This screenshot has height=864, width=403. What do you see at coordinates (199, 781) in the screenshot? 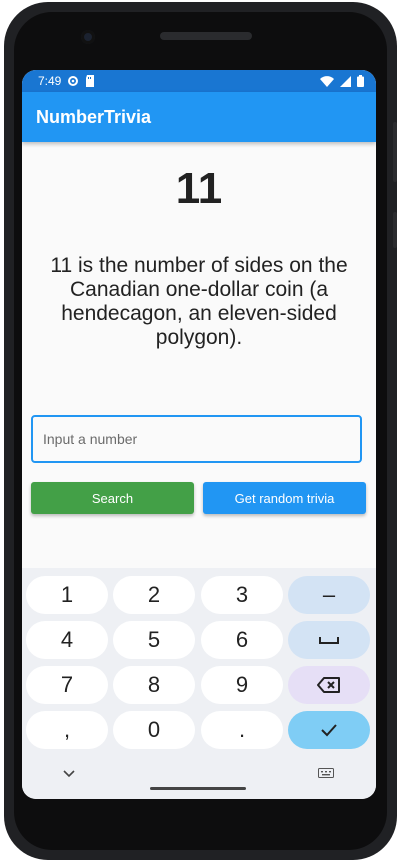
I see `keyboard-bottom-bar` at bounding box center [199, 781].